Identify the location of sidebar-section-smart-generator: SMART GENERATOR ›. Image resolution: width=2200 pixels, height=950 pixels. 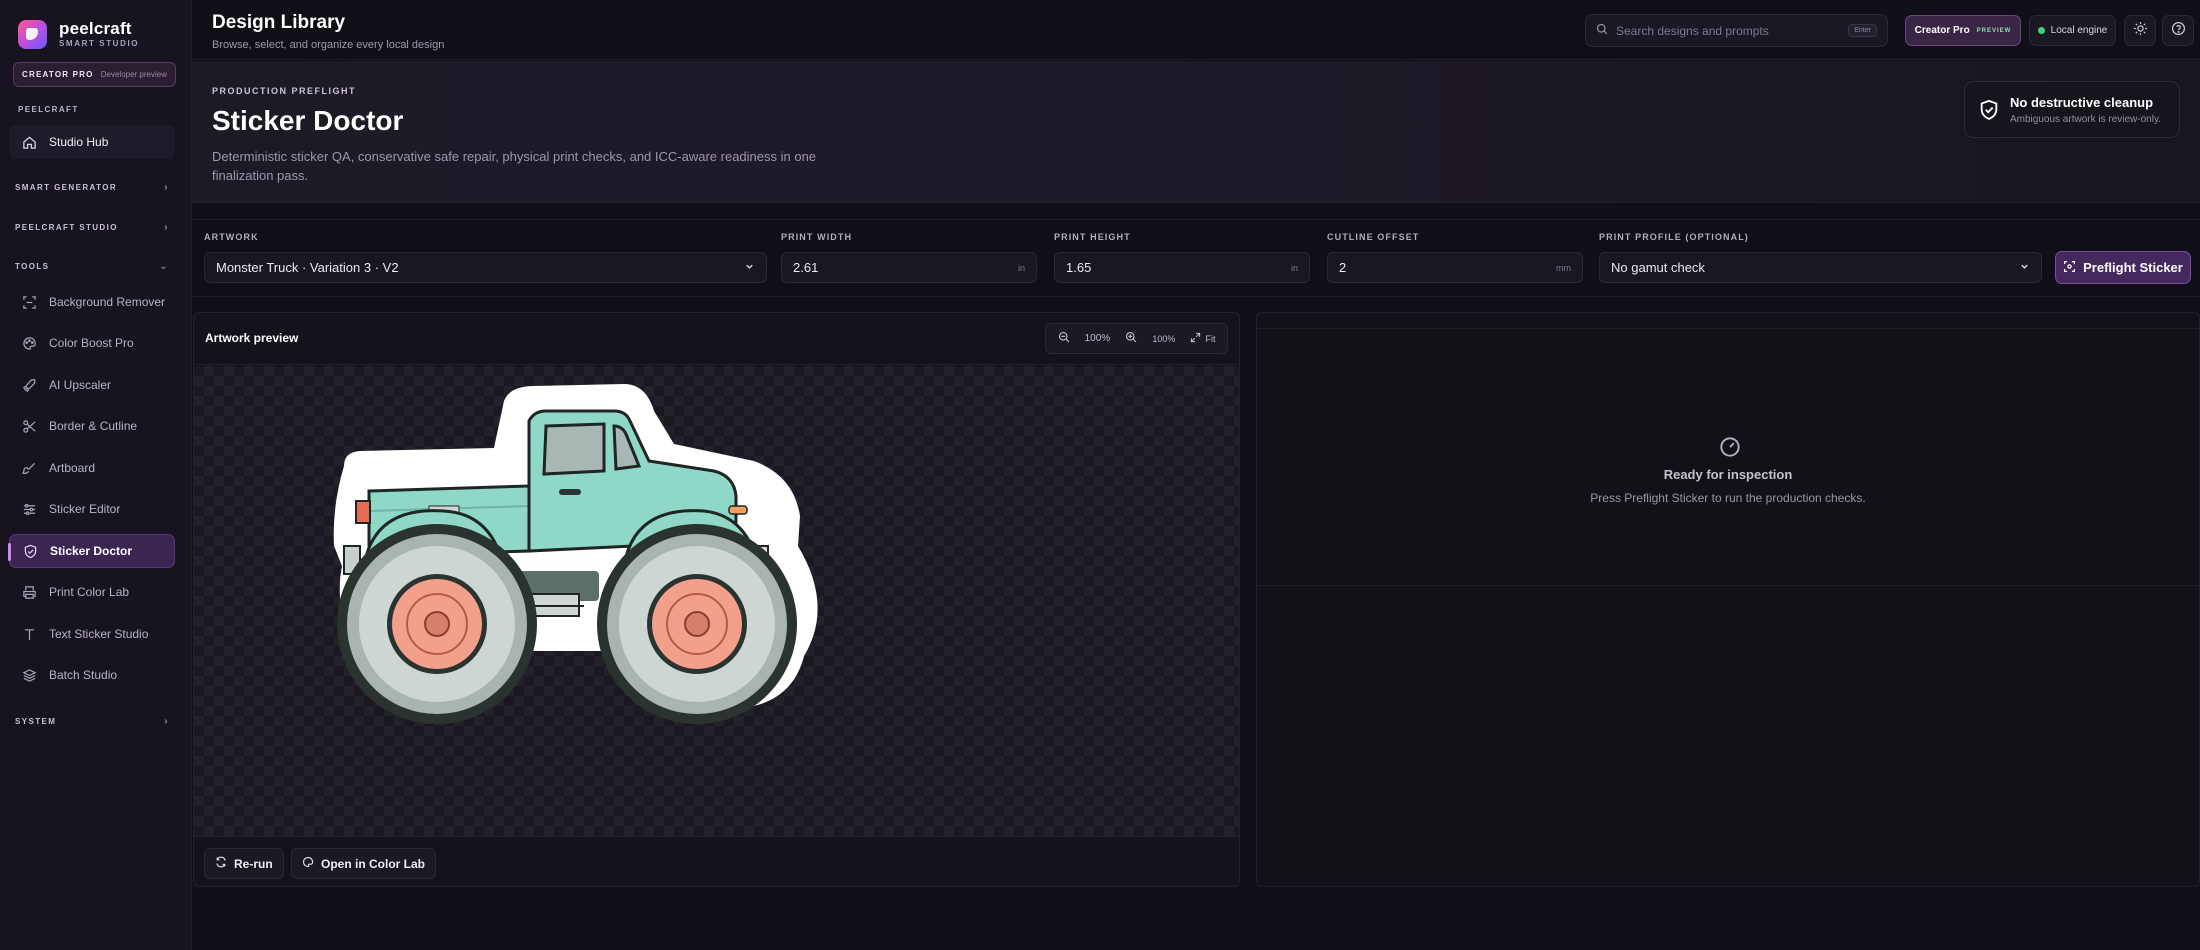
(92, 187).